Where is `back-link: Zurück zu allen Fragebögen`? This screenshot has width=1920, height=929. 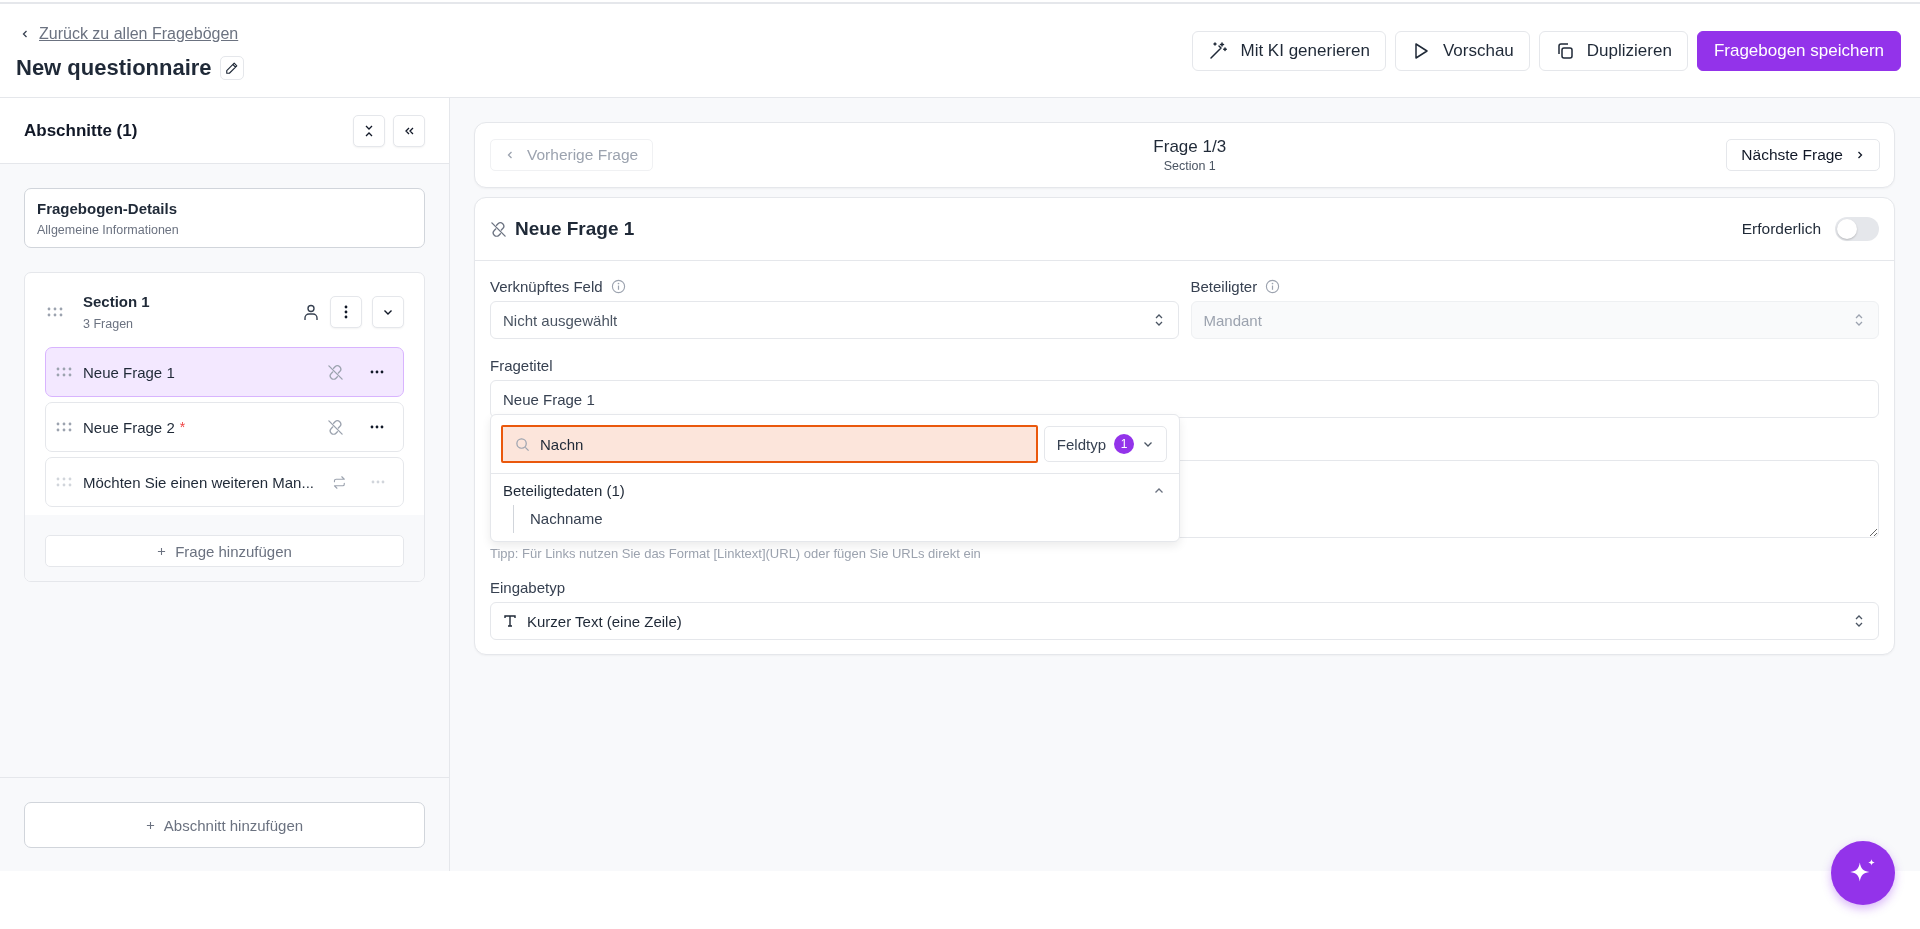
back-link: Zurück zu allen Fragebögen is located at coordinates (130, 33).